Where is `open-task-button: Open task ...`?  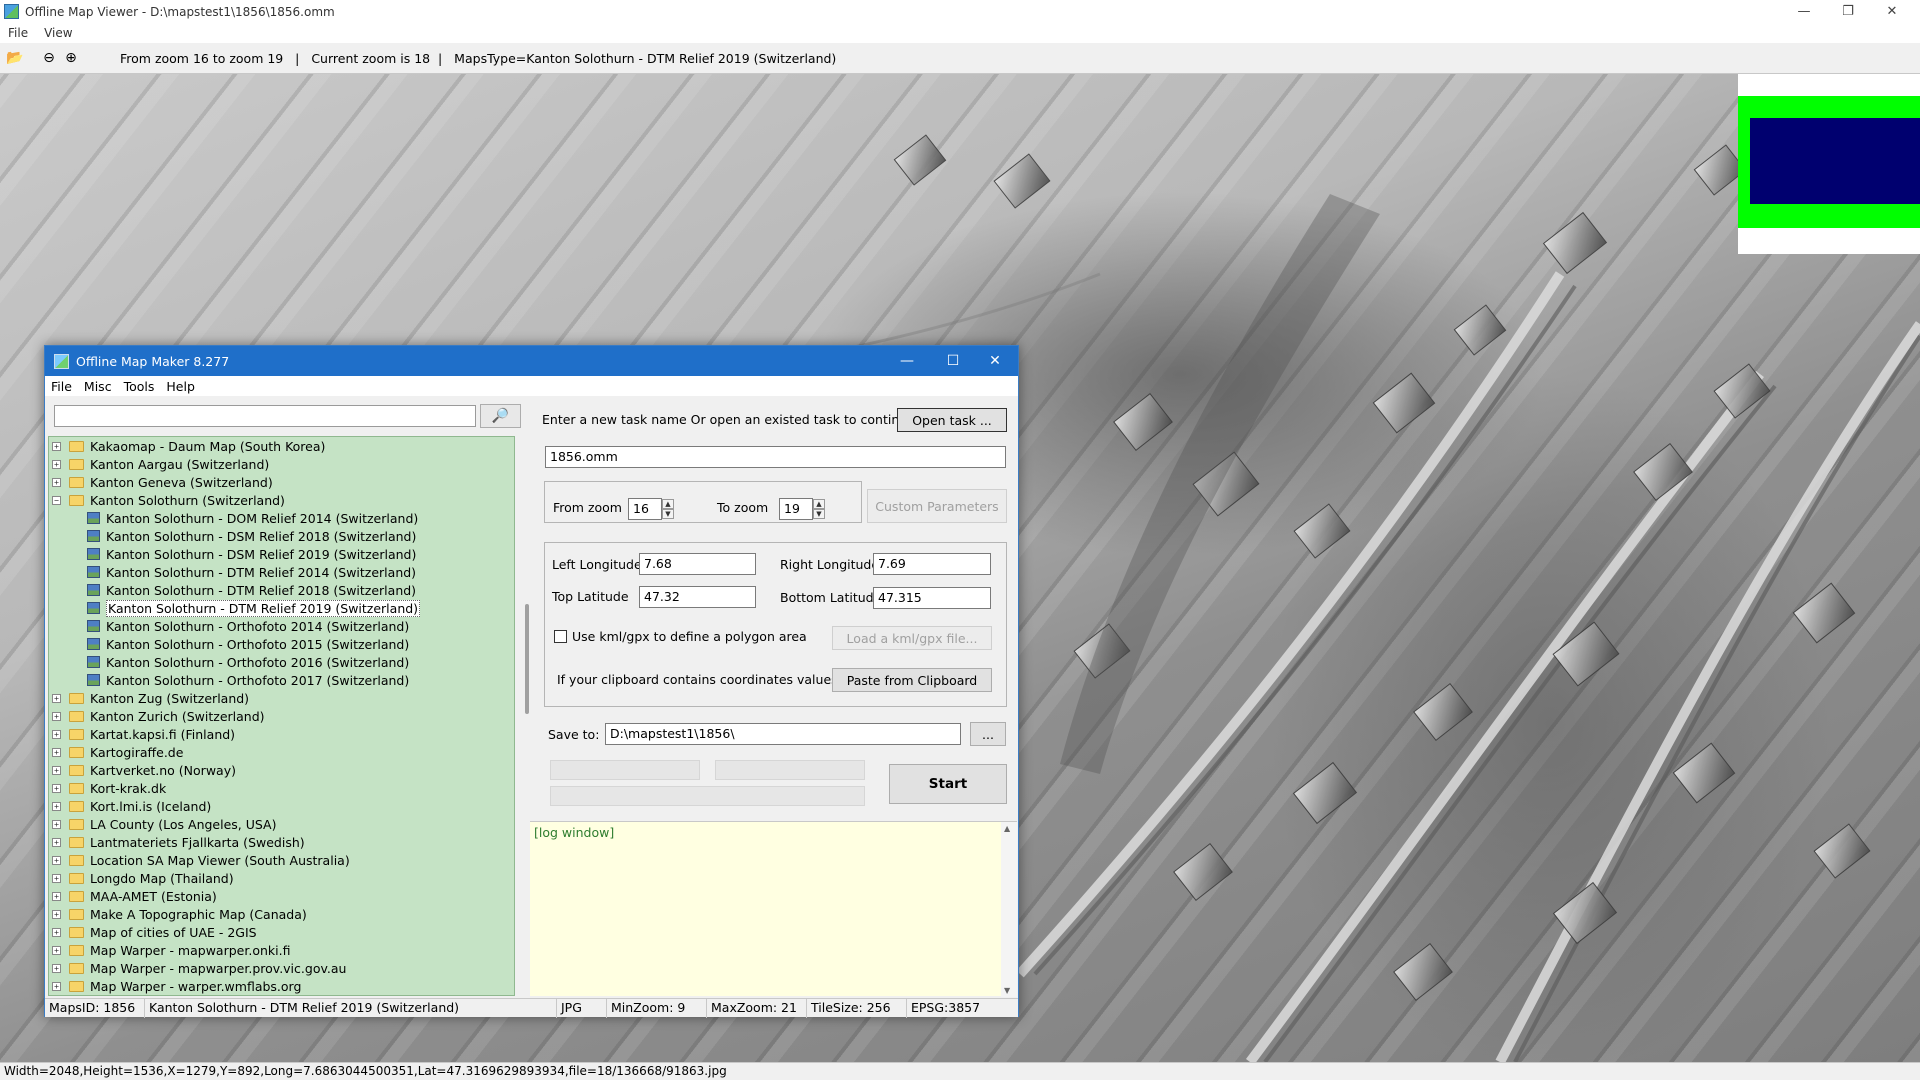 open-task-button: Open task ... is located at coordinates (952, 420).